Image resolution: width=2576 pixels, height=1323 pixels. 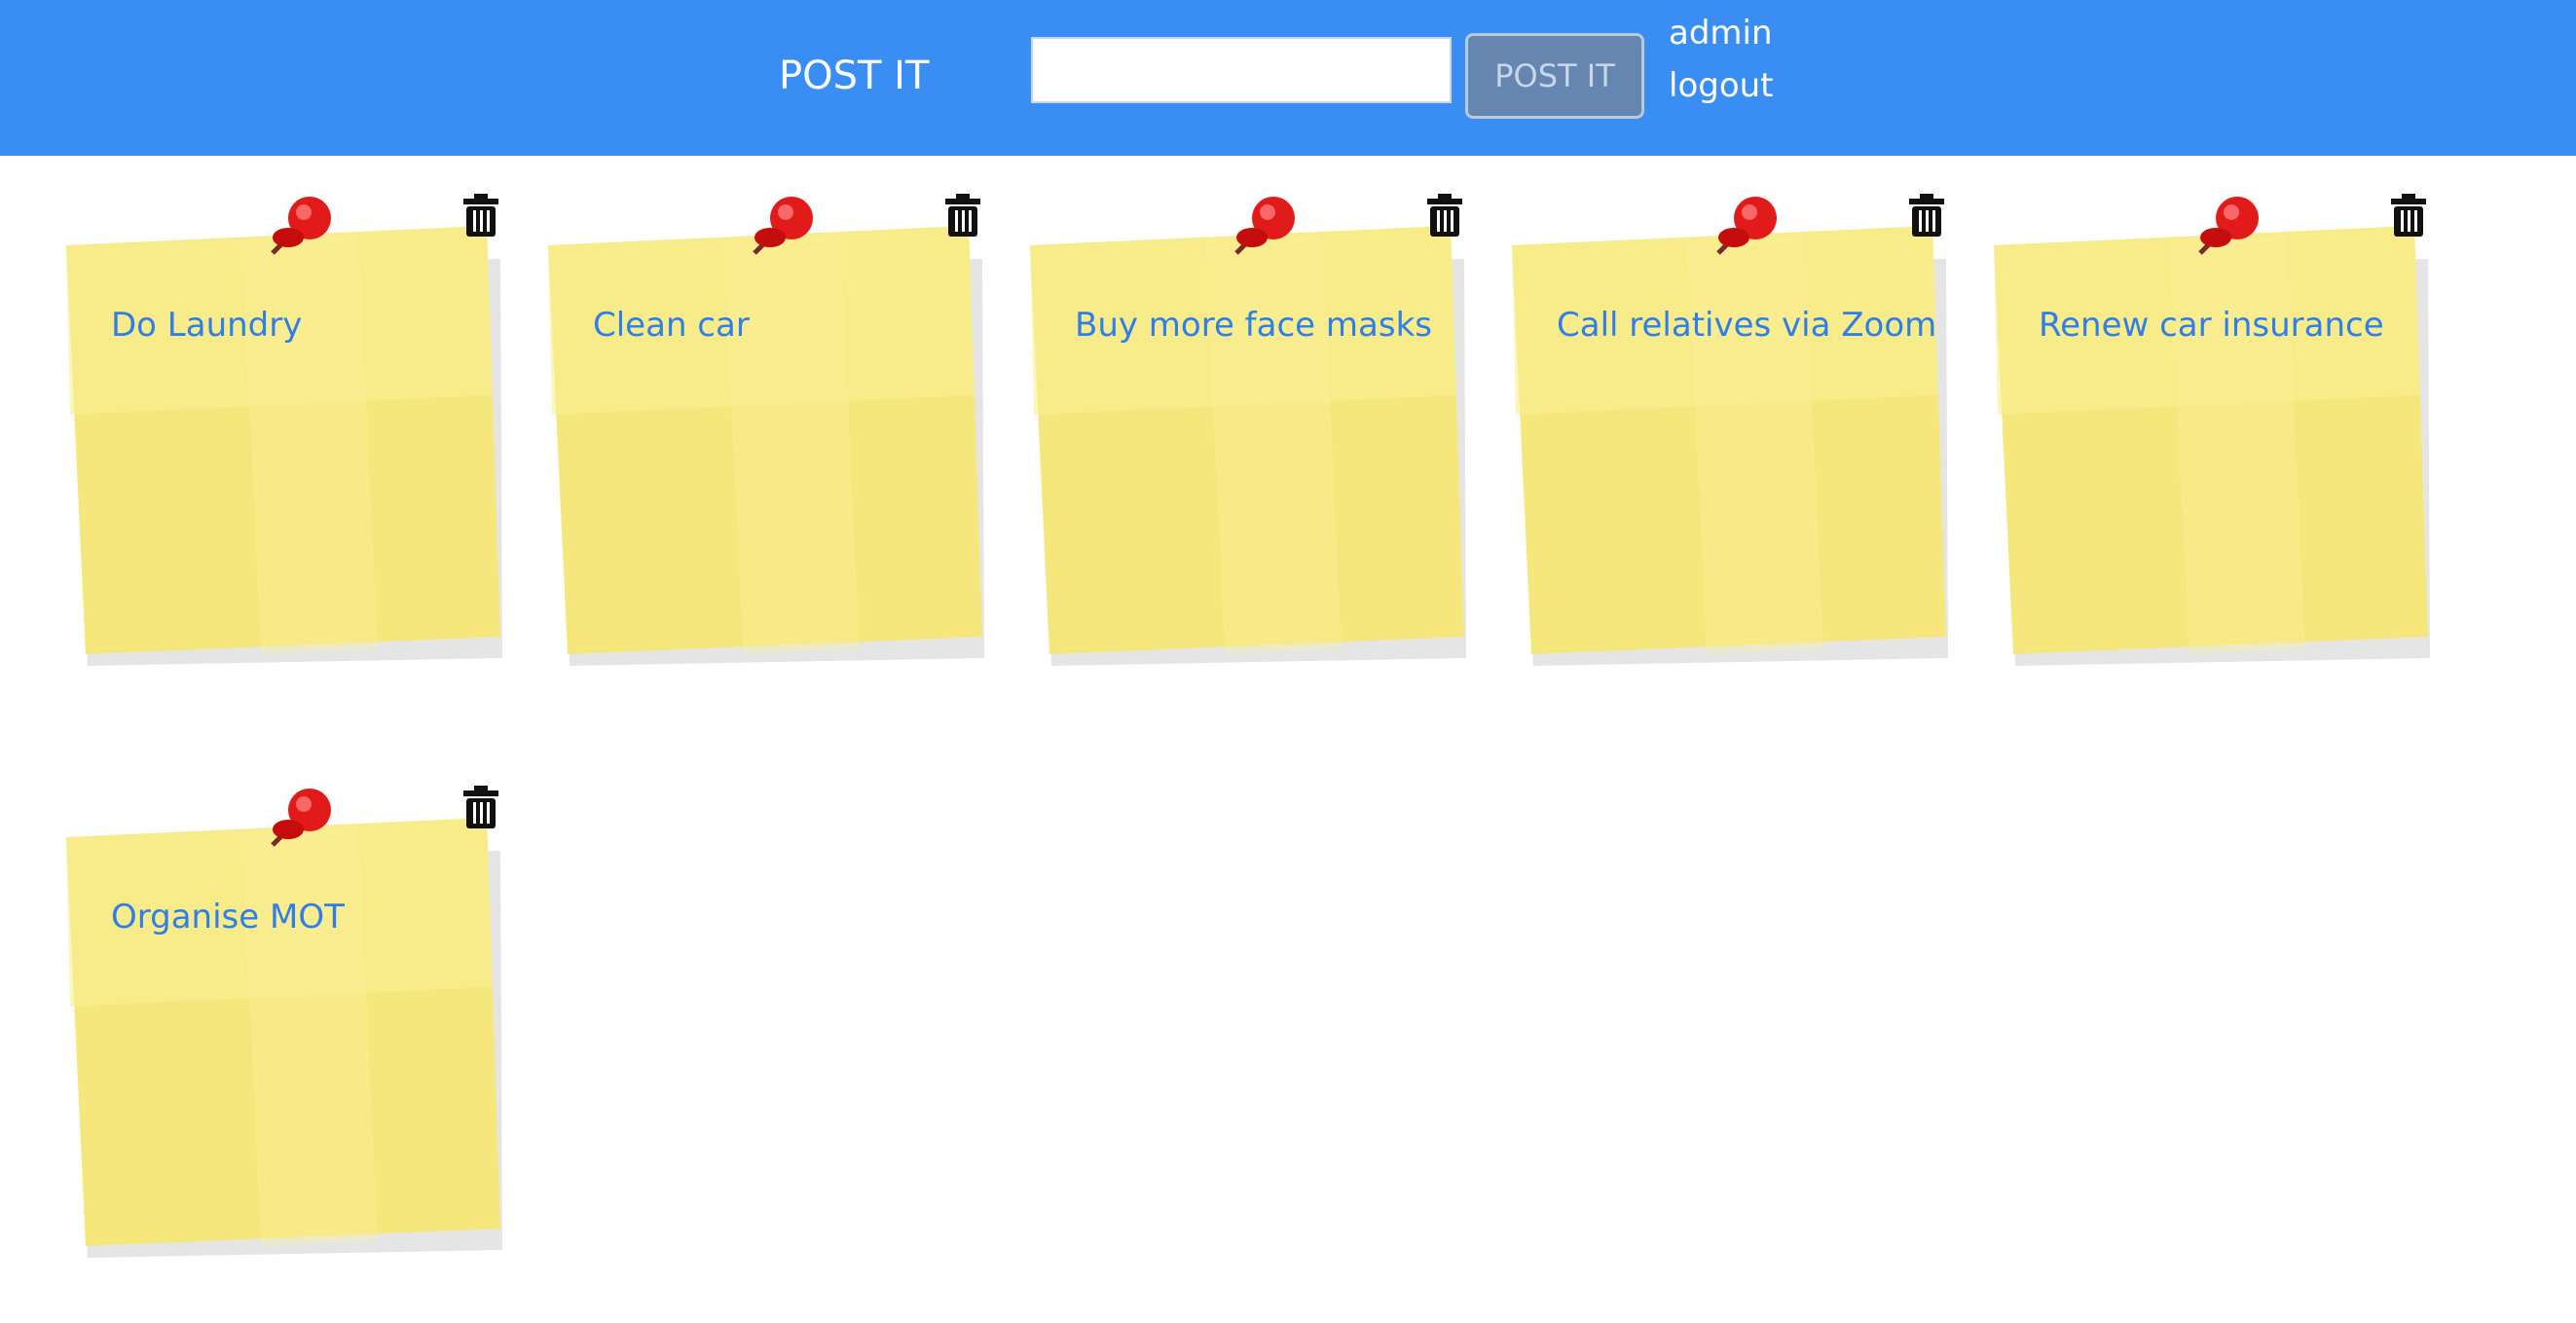 What do you see at coordinates (206, 325) in the screenshot?
I see `note-text: Do Laundry` at bounding box center [206, 325].